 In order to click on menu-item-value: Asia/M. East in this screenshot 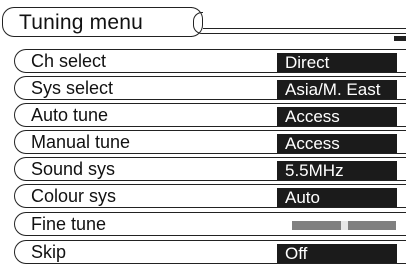, I will do `click(337, 89)`.